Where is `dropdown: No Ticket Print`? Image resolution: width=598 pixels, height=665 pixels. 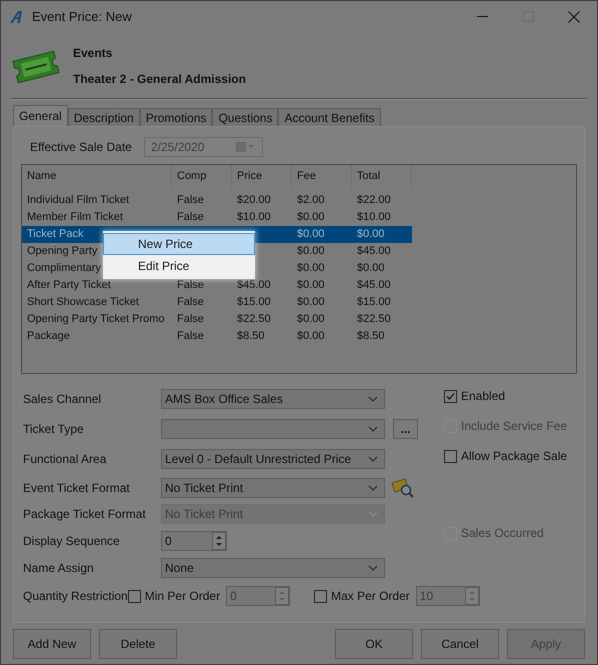
dropdown: No Ticket Print is located at coordinates (273, 488).